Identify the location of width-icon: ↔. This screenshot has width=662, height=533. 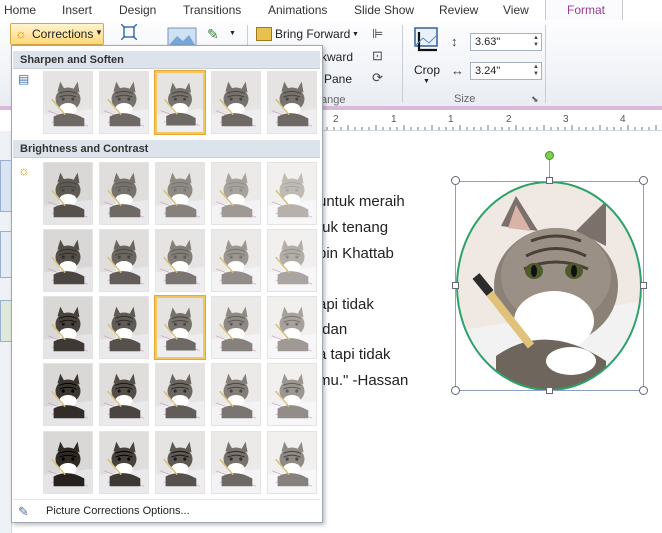
(457, 70).